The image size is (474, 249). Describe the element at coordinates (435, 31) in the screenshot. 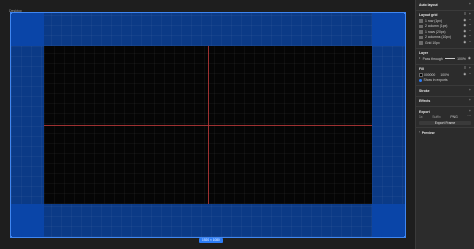

I see `layout-grid-label: 1 rows (20px)` at that location.